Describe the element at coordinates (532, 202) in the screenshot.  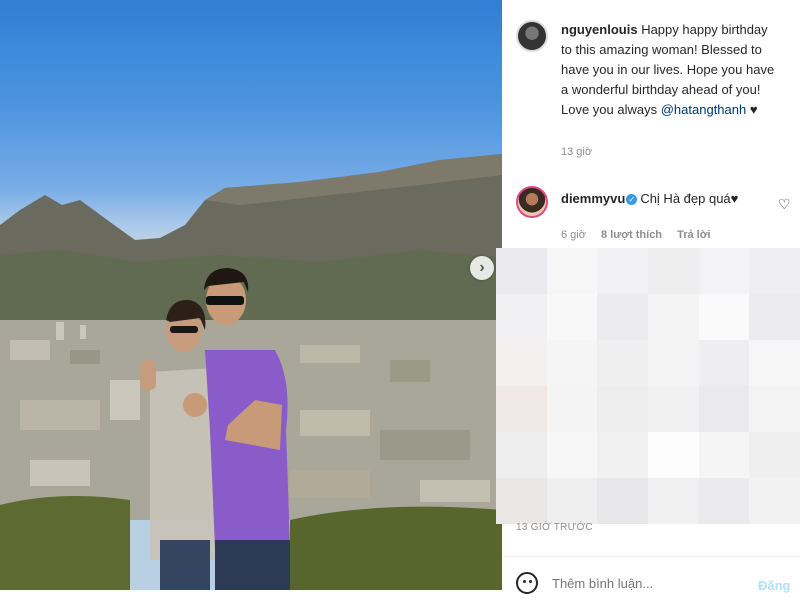
I see `avatar-diemmyvu` at that location.